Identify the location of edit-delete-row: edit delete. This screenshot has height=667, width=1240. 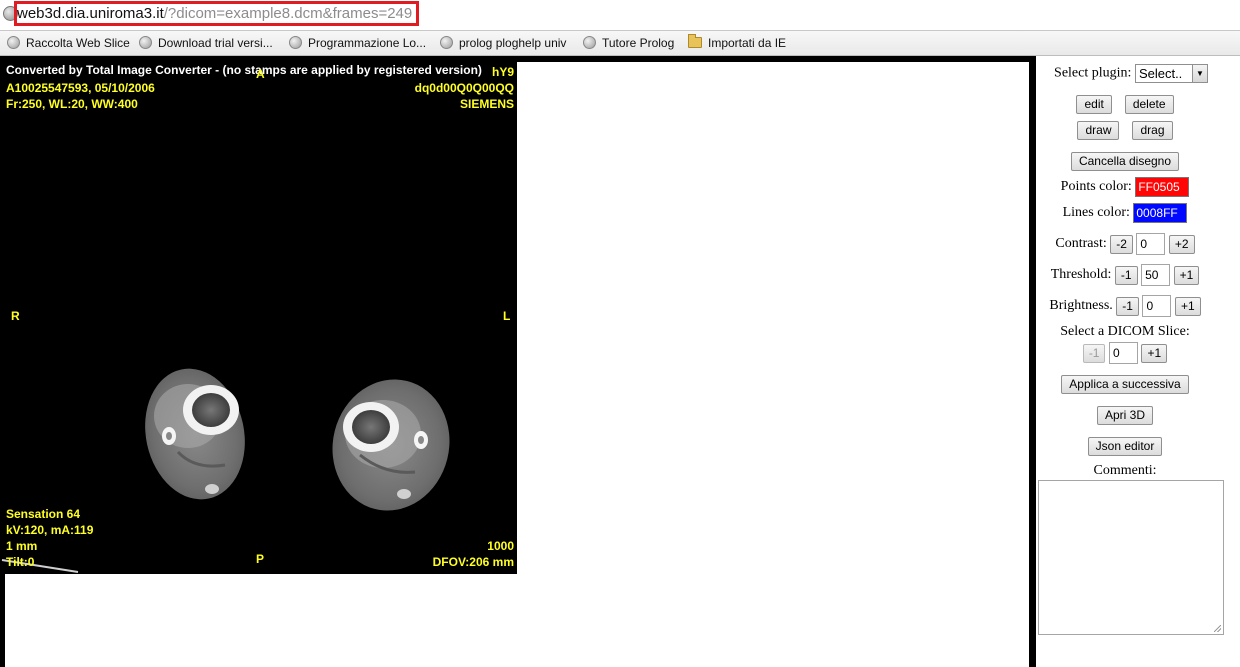
(1125, 104).